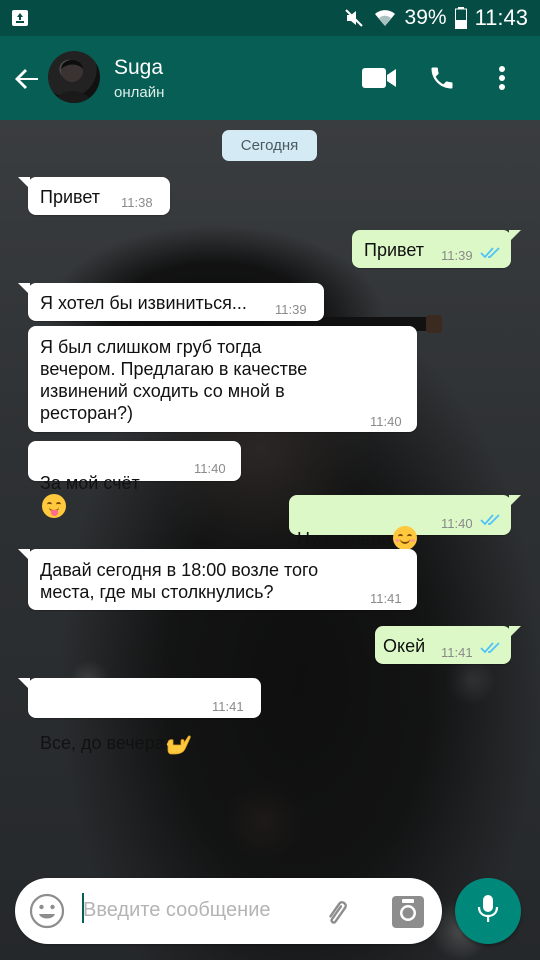 Image resolution: width=540 pixels, height=960 pixels. What do you see at coordinates (47, 911) in the screenshot?
I see `emoji-icon` at bounding box center [47, 911].